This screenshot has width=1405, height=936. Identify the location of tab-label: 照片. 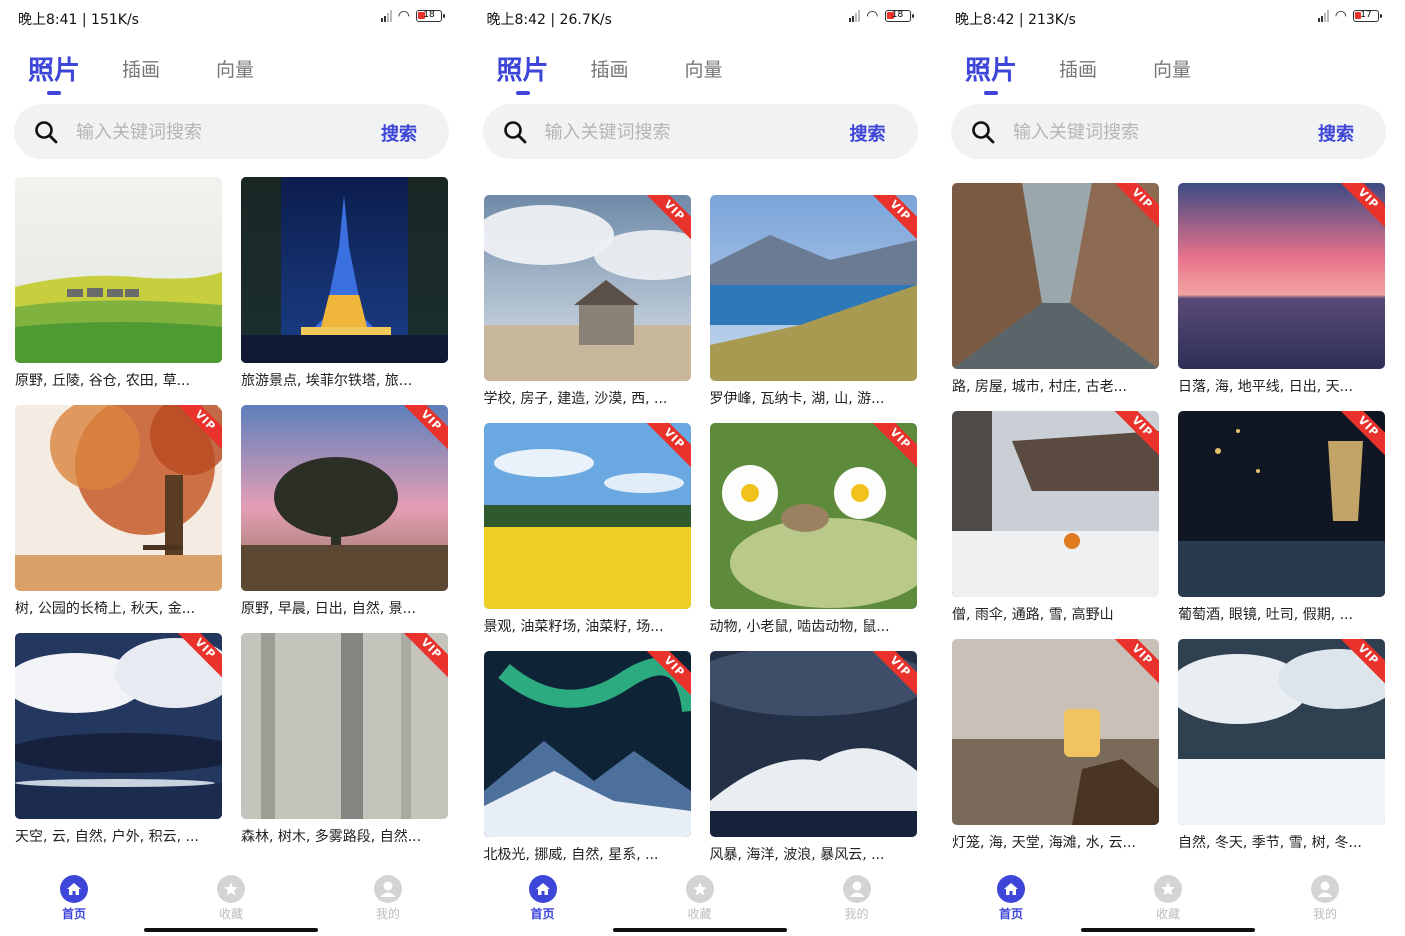
(54, 71).